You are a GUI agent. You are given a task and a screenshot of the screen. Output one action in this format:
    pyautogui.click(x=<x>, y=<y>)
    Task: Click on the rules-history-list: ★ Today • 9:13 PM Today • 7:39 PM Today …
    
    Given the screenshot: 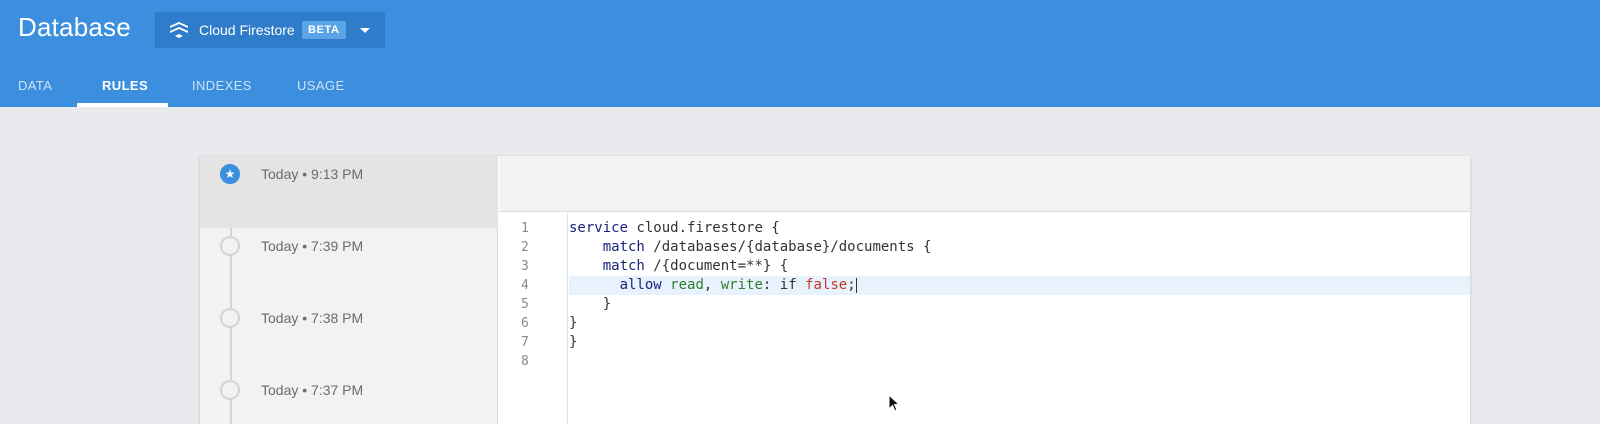 What is the action you would take?
    pyautogui.click(x=349, y=290)
    